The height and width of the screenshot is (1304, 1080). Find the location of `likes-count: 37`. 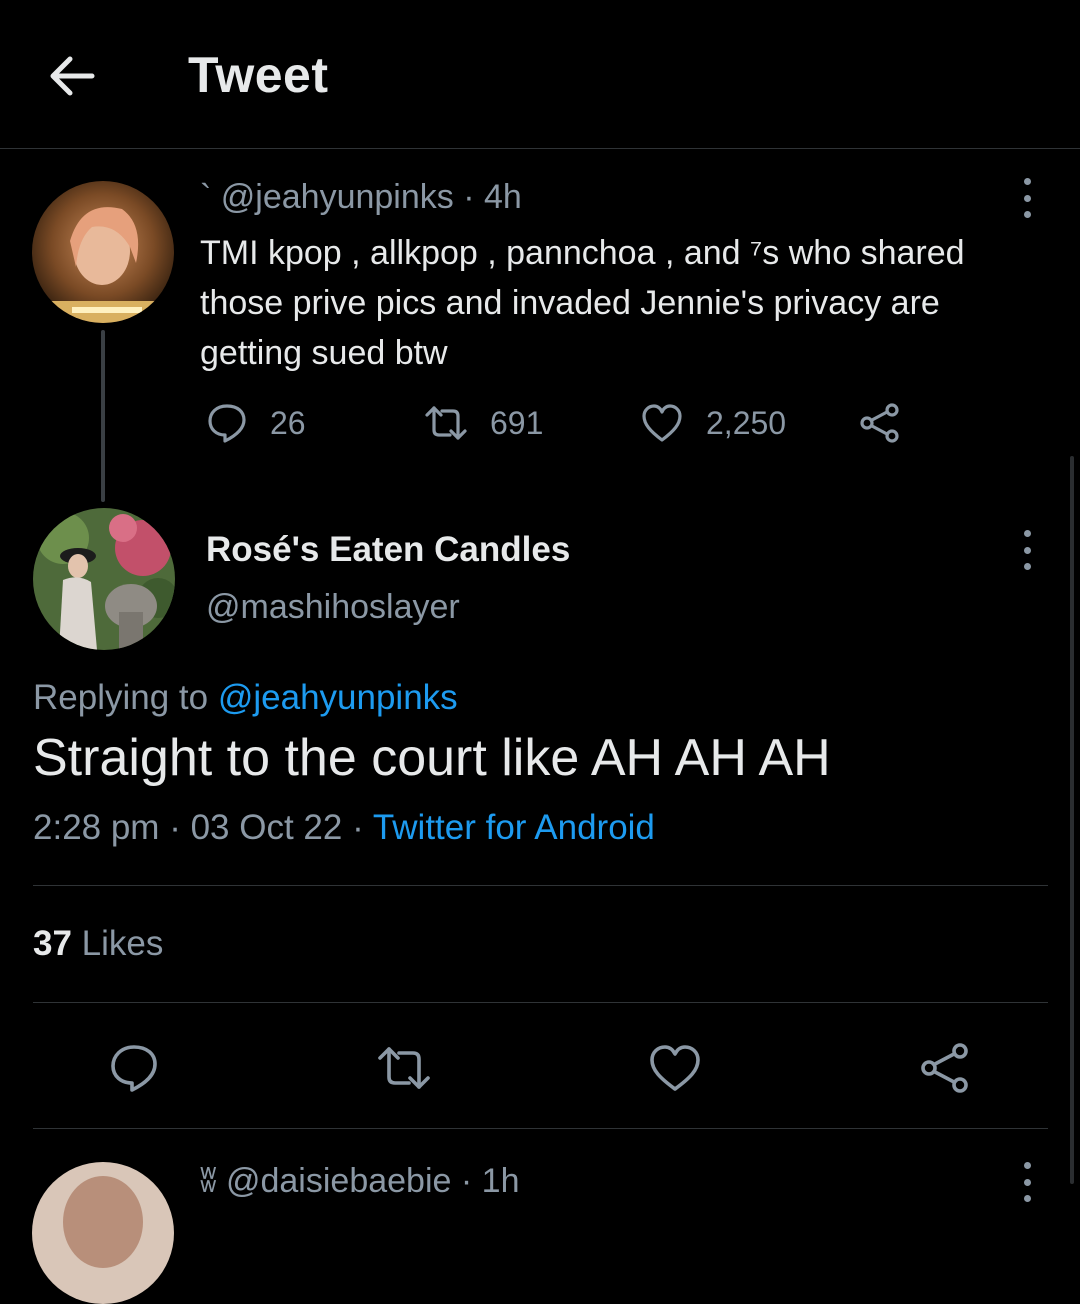

likes-count: 37 is located at coordinates (52, 943).